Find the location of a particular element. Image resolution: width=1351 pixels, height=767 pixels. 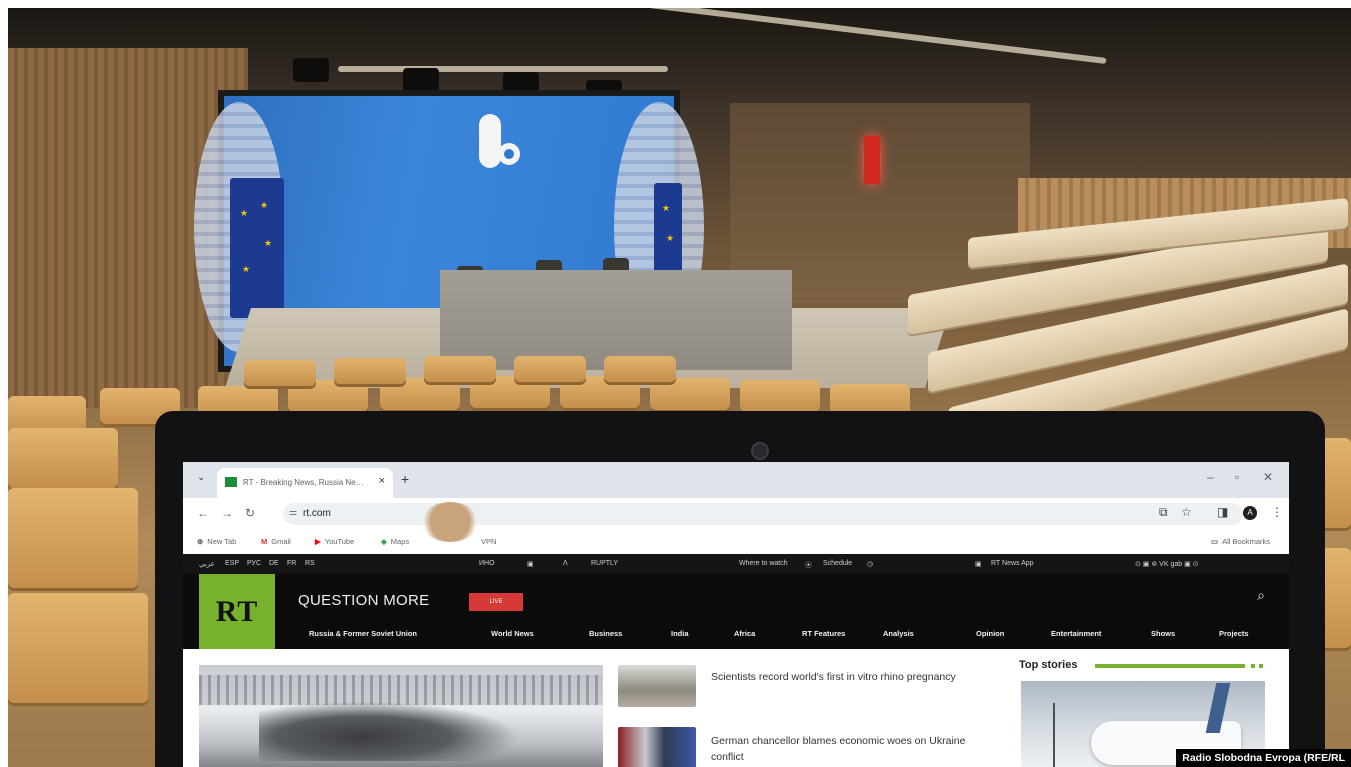

nav-business: Business is located at coordinates (605, 633).